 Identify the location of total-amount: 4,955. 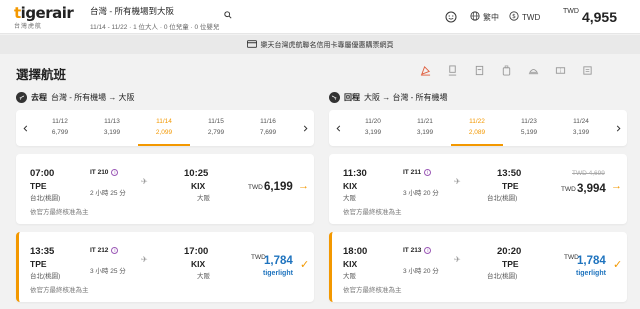
(599, 17).